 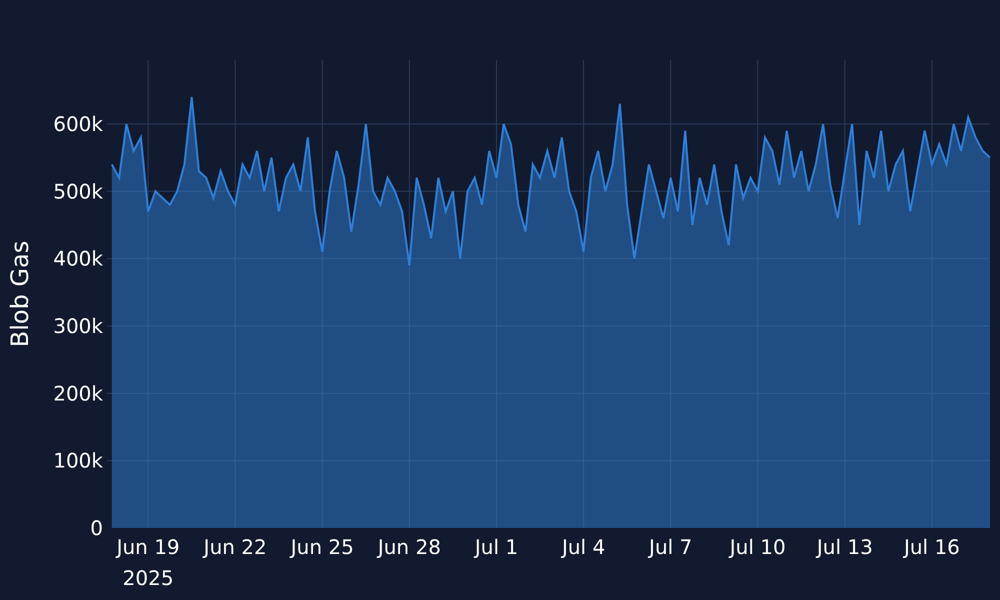 I want to click on axis-tick-label: 400k, so click(x=78, y=258).